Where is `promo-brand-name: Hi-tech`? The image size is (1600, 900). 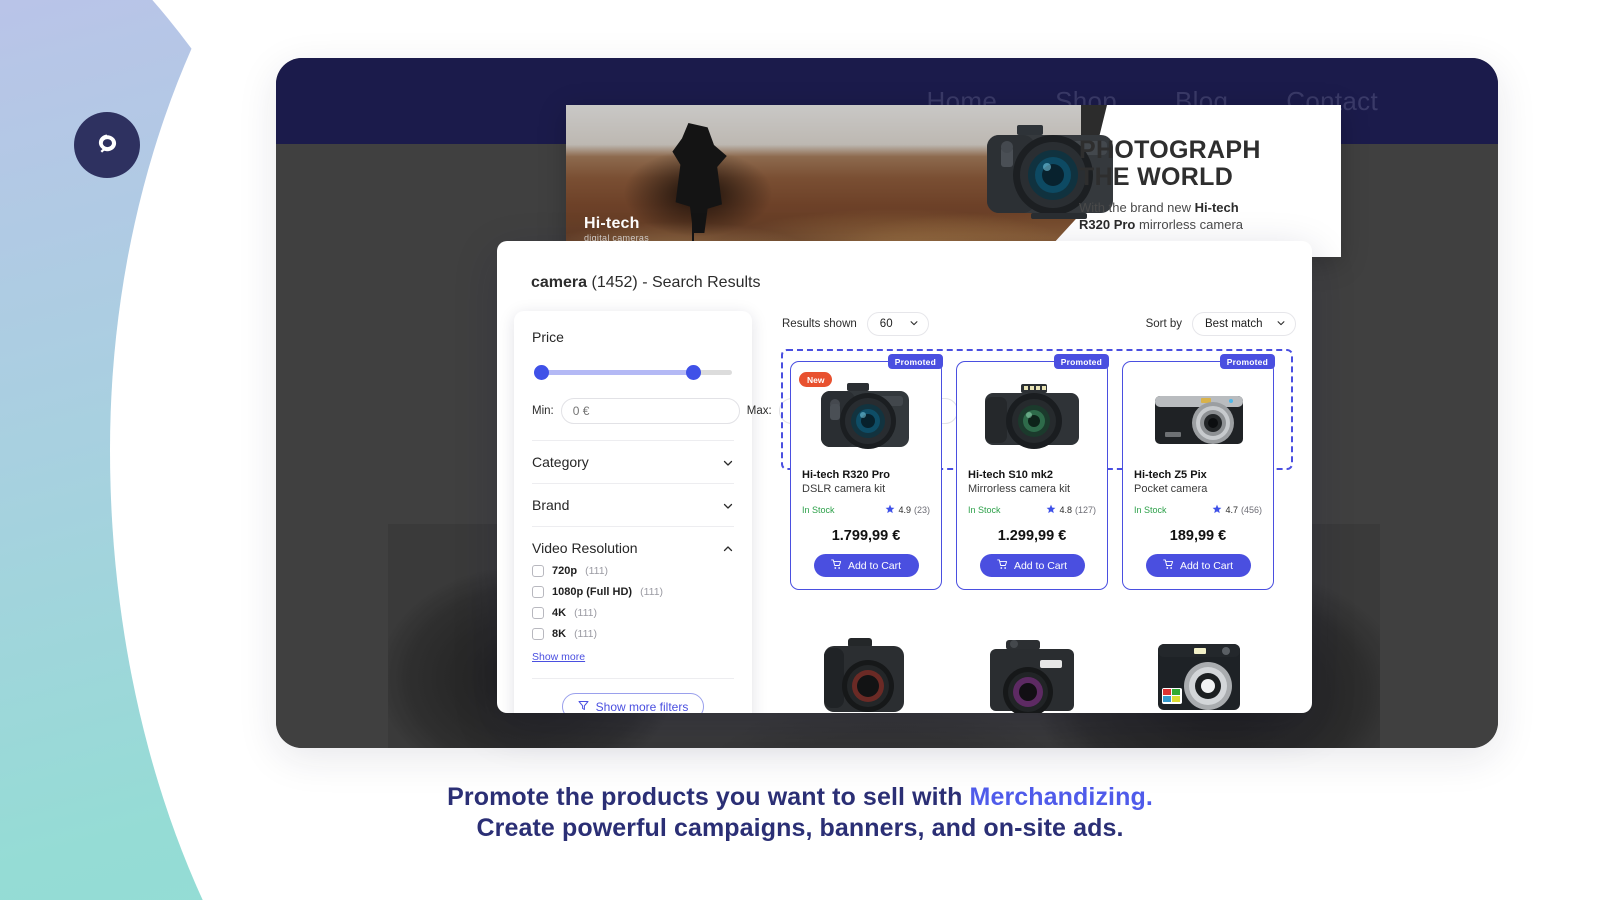
promo-brand-name: Hi-tech is located at coordinates (612, 223).